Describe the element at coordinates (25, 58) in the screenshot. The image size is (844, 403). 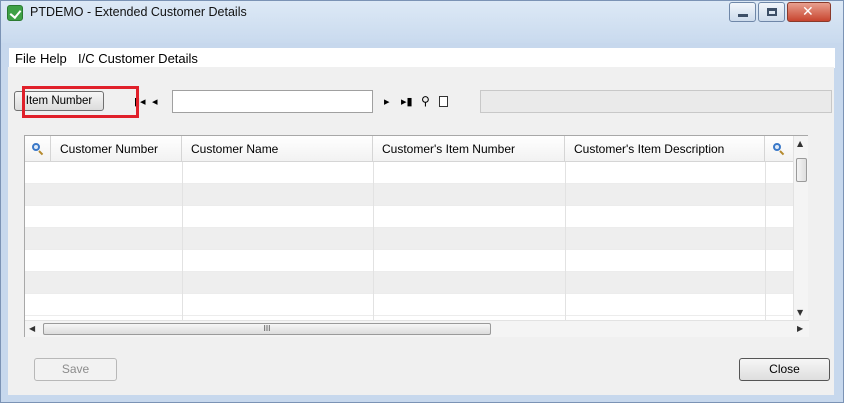
I see `menu-file: File` at that location.